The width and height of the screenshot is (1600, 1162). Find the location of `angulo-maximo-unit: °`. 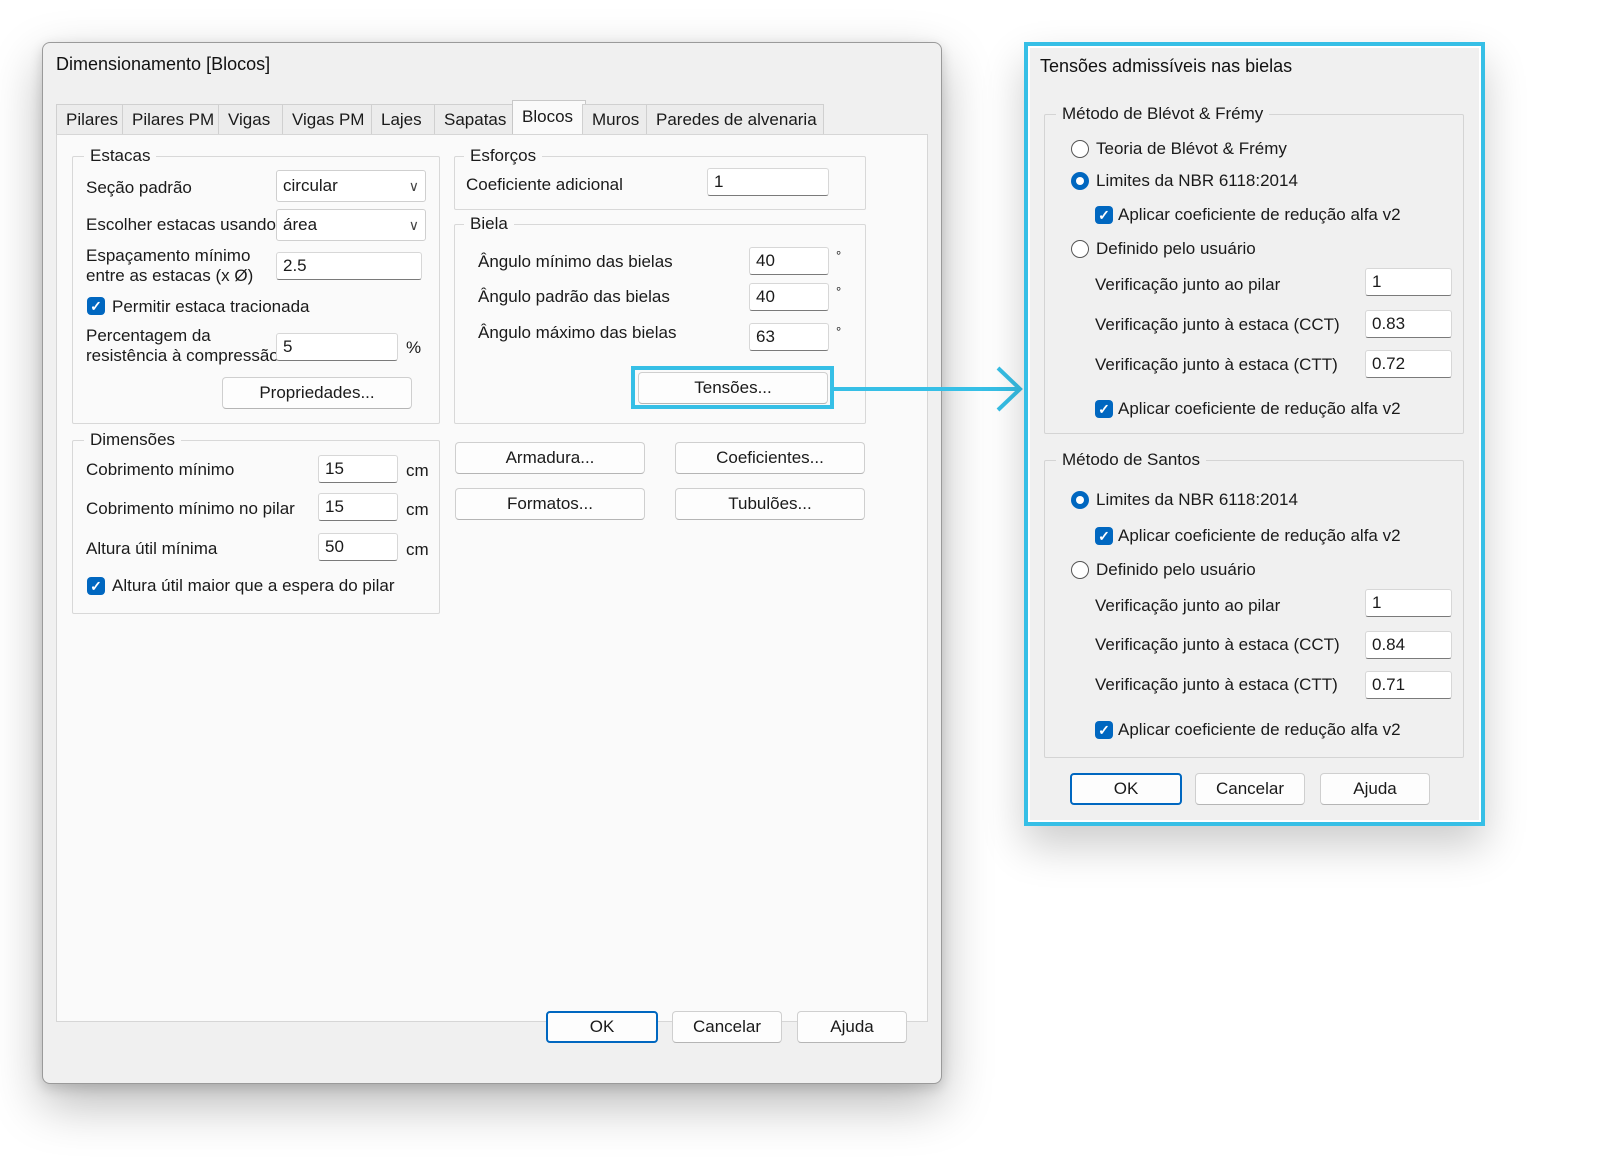

angulo-maximo-unit: ° is located at coordinates (839, 331).